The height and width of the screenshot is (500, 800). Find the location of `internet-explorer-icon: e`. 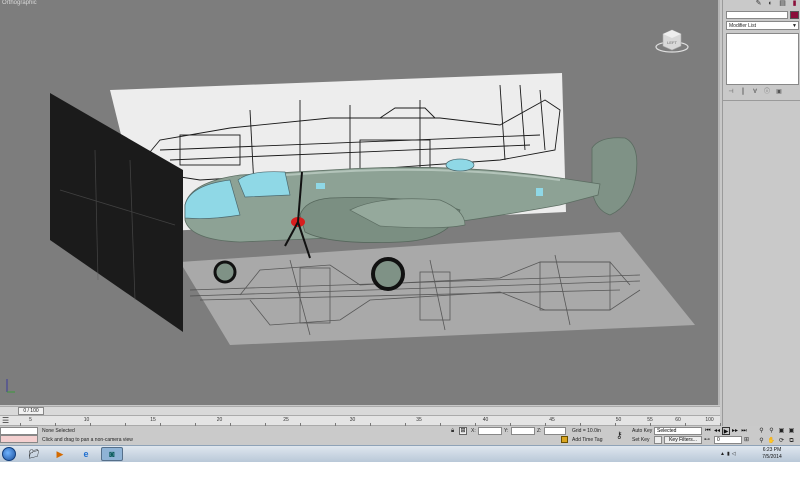

internet-explorer-icon: e is located at coordinates (86, 454).